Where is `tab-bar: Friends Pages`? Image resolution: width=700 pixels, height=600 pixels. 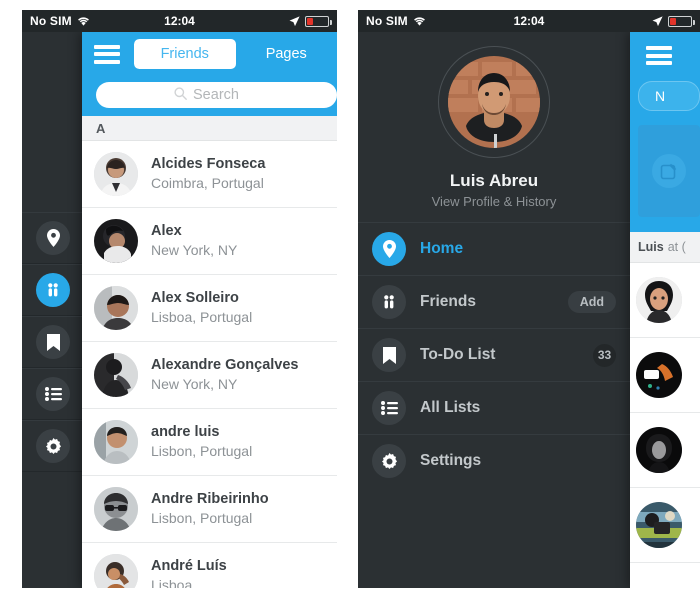 tab-bar: Friends Pages is located at coordinates (209, 54).